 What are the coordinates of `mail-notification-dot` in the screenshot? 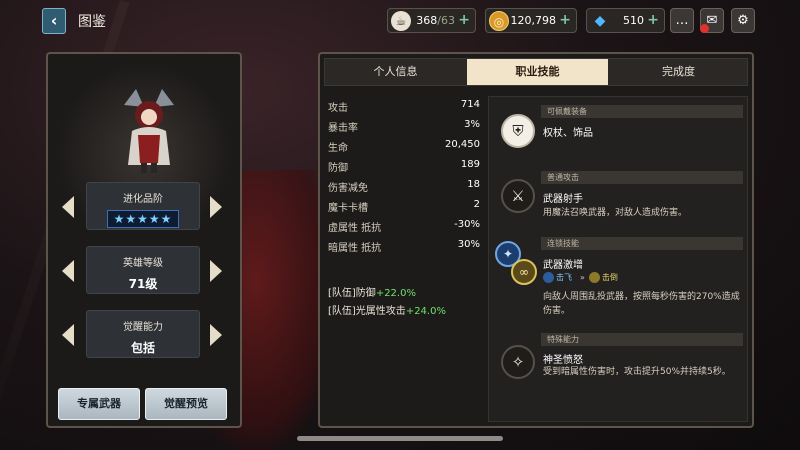 It's located at (704, 28).